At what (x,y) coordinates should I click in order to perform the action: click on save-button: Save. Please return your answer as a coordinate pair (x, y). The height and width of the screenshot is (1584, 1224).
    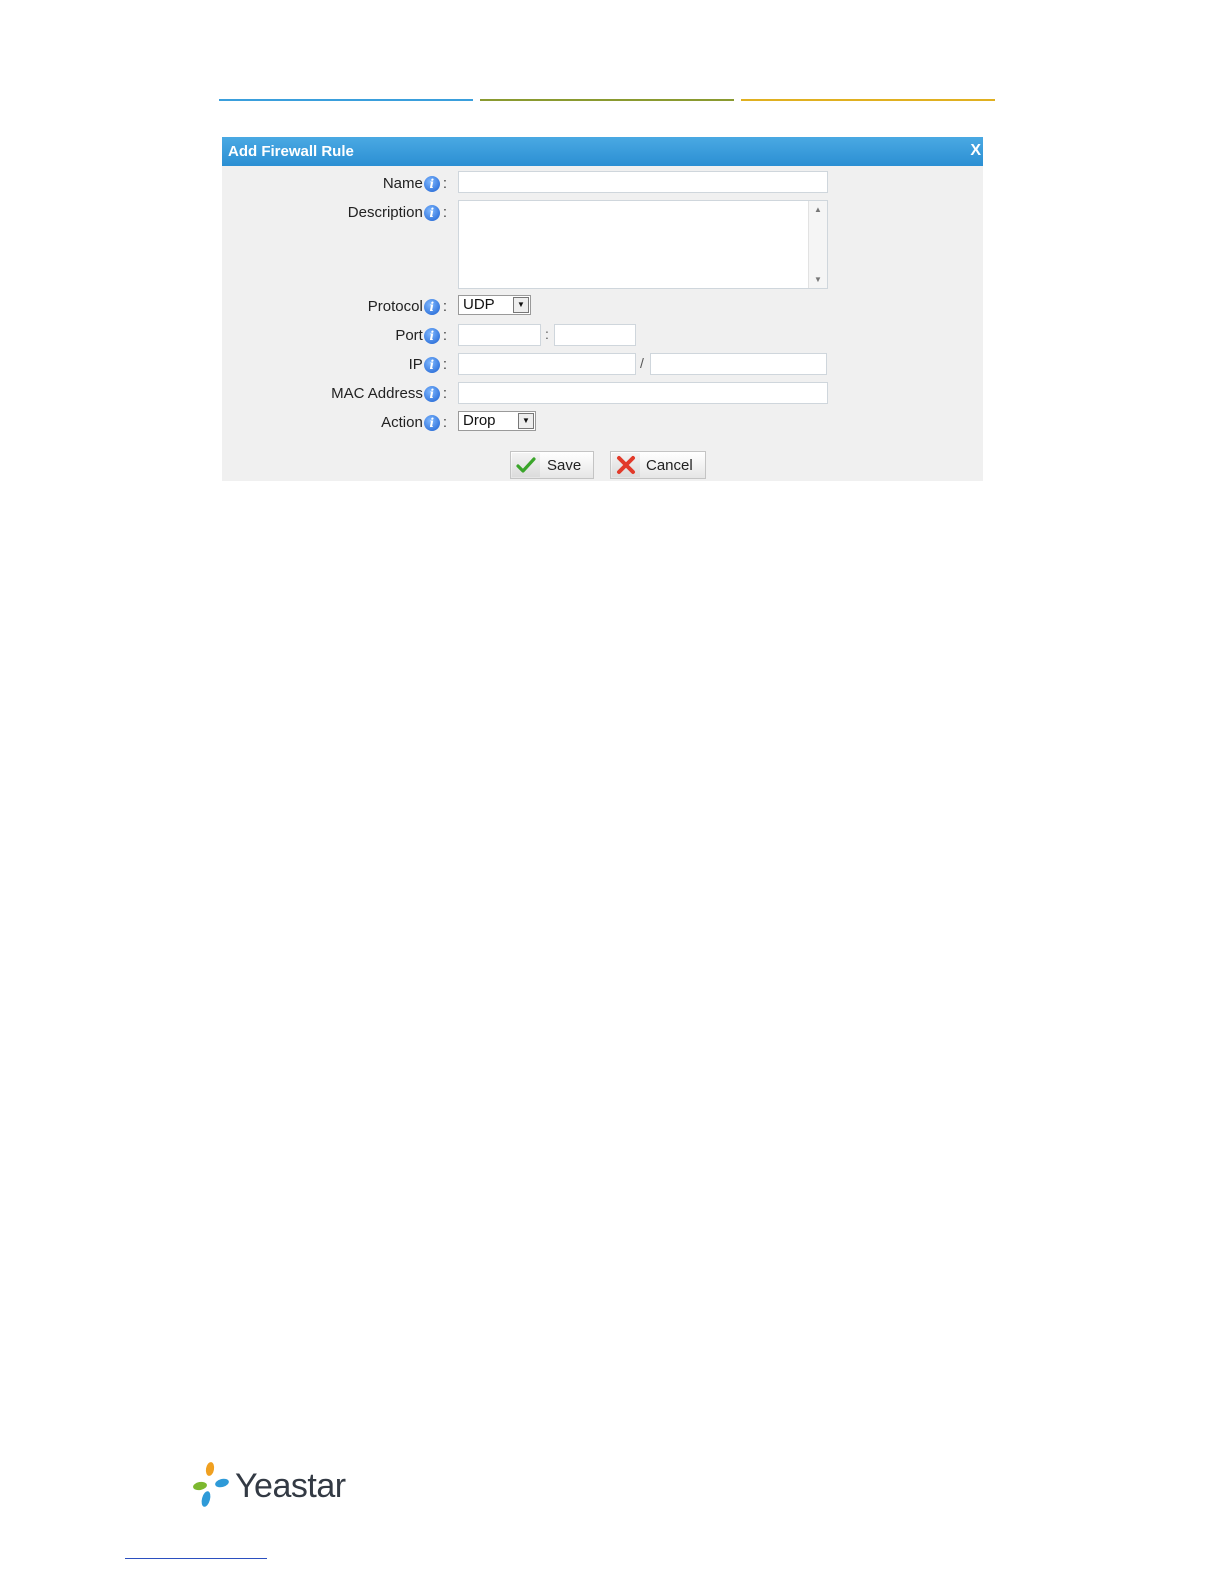
    Looking at the image, I should click on (552, 465).